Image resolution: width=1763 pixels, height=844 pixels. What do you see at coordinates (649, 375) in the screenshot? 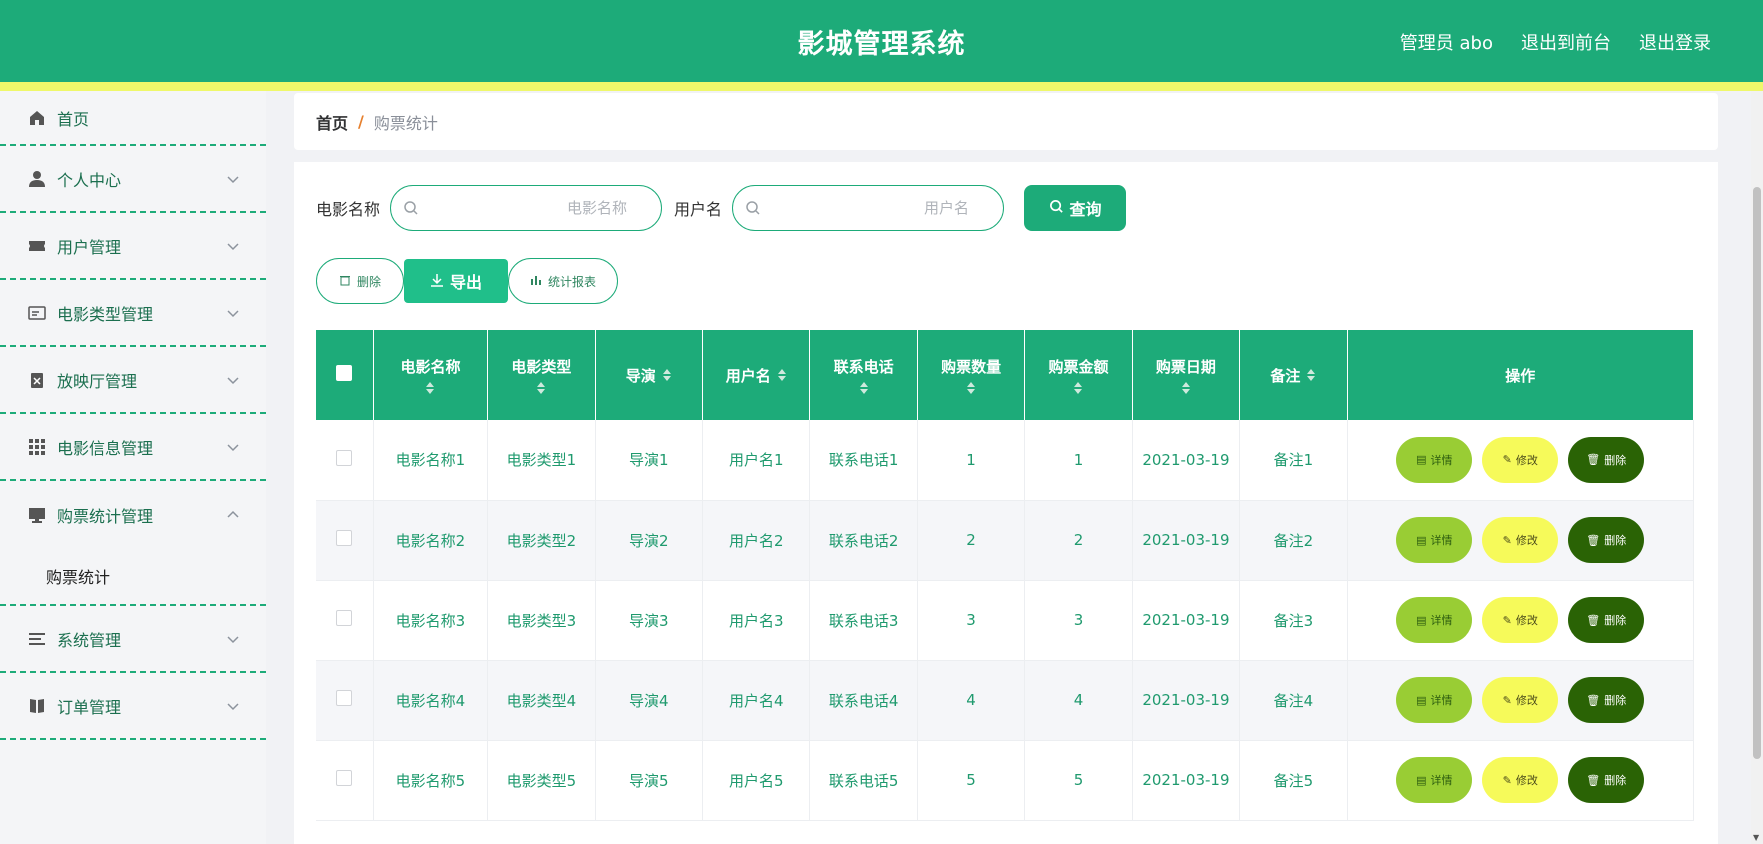
I see `col-header-director: 导演` at bounding box center [649, 375].